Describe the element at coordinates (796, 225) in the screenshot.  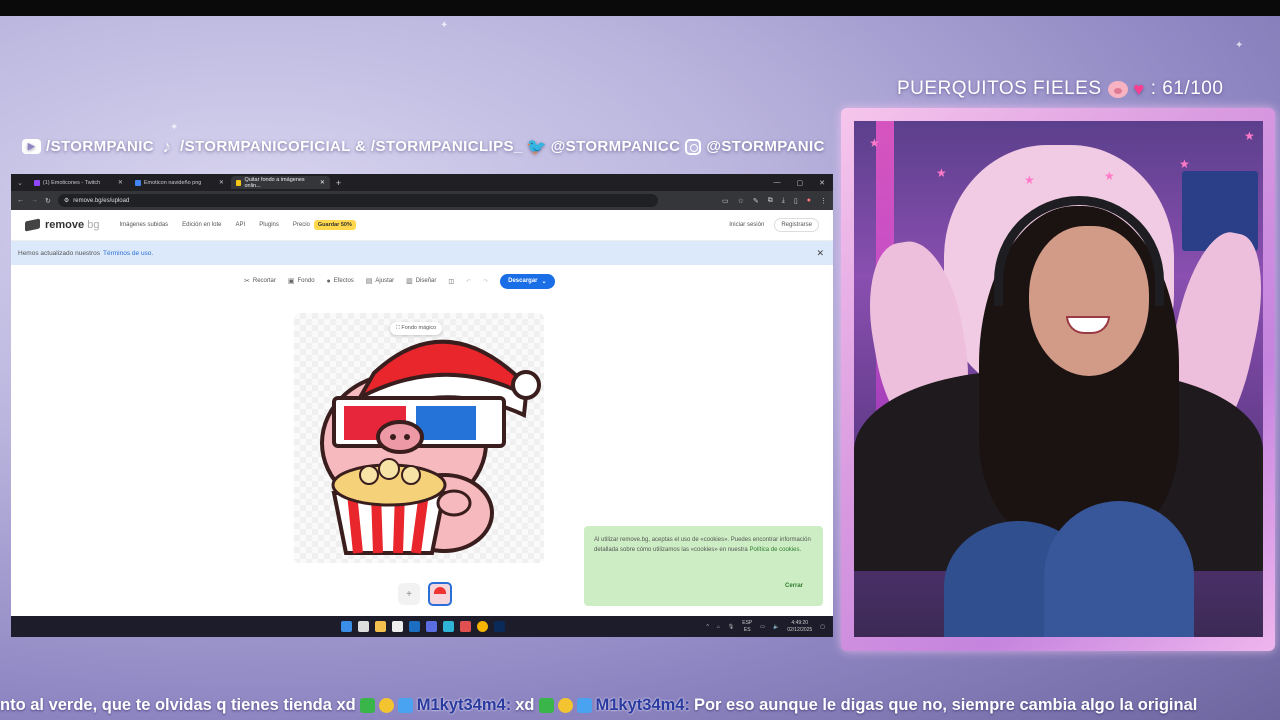
I see `register-button: Registrarse` at that location.